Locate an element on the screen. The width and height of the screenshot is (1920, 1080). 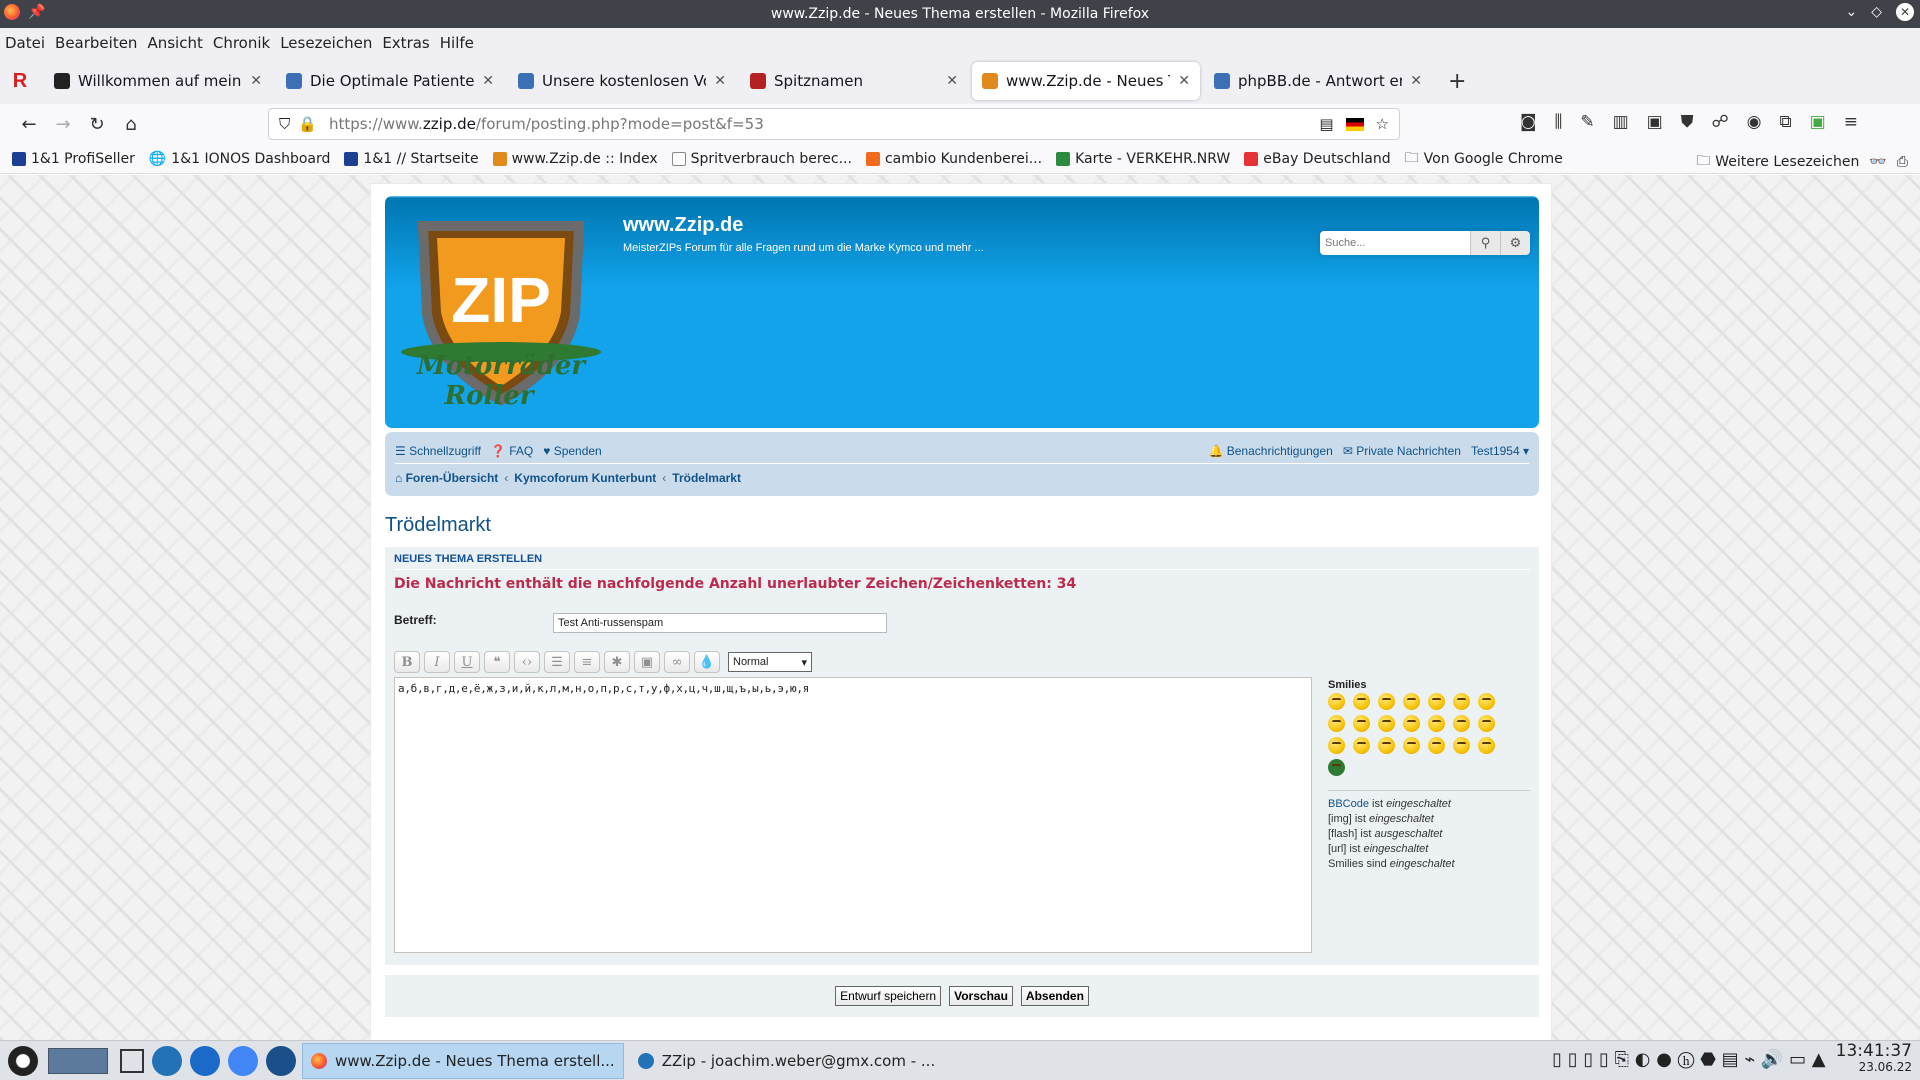
thunderbird-icon is located at coordinates (167, 1060).